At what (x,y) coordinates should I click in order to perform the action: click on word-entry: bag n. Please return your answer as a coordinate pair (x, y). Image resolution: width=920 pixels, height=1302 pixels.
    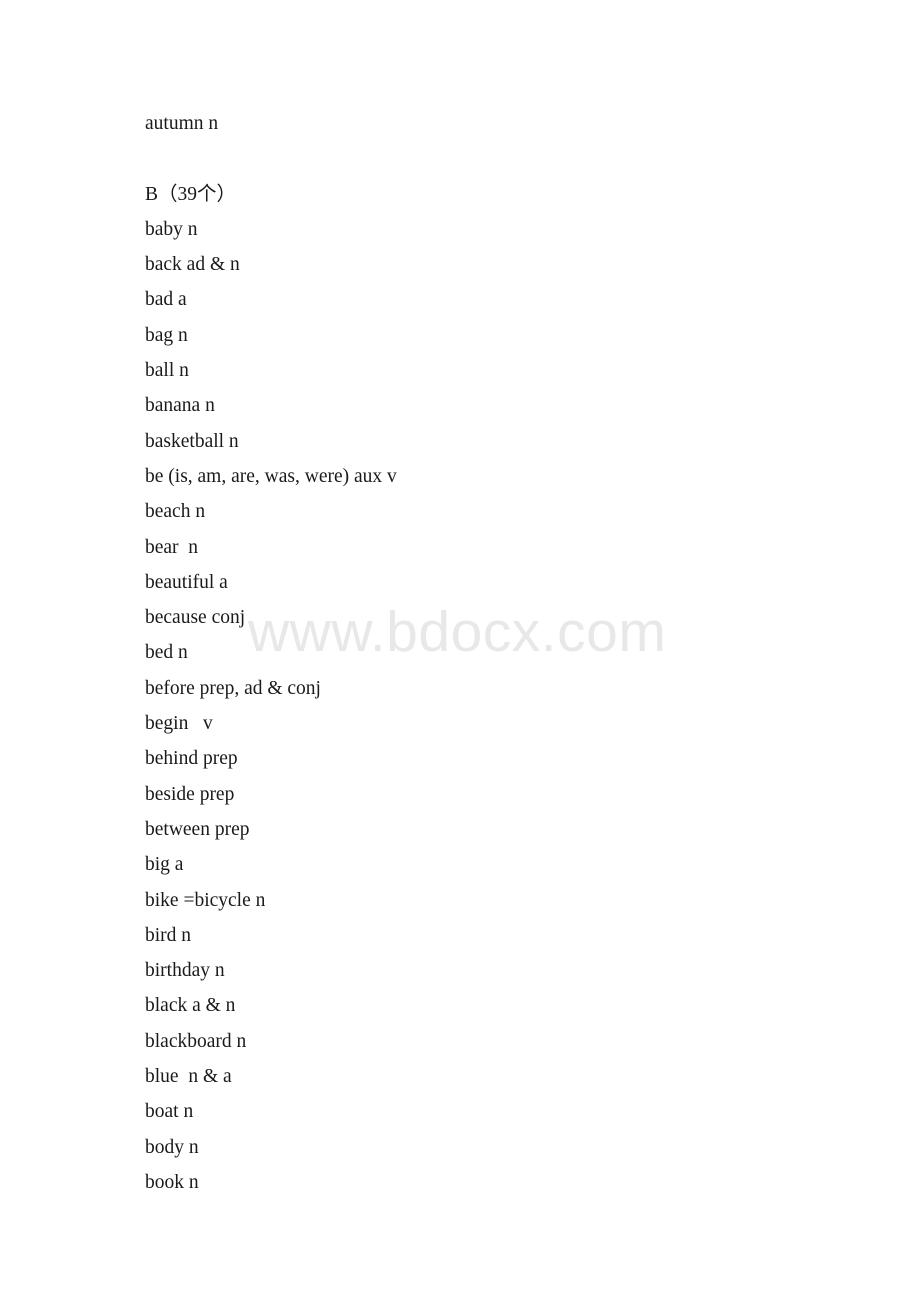
    Looking at the image, I should click on (166, 335).